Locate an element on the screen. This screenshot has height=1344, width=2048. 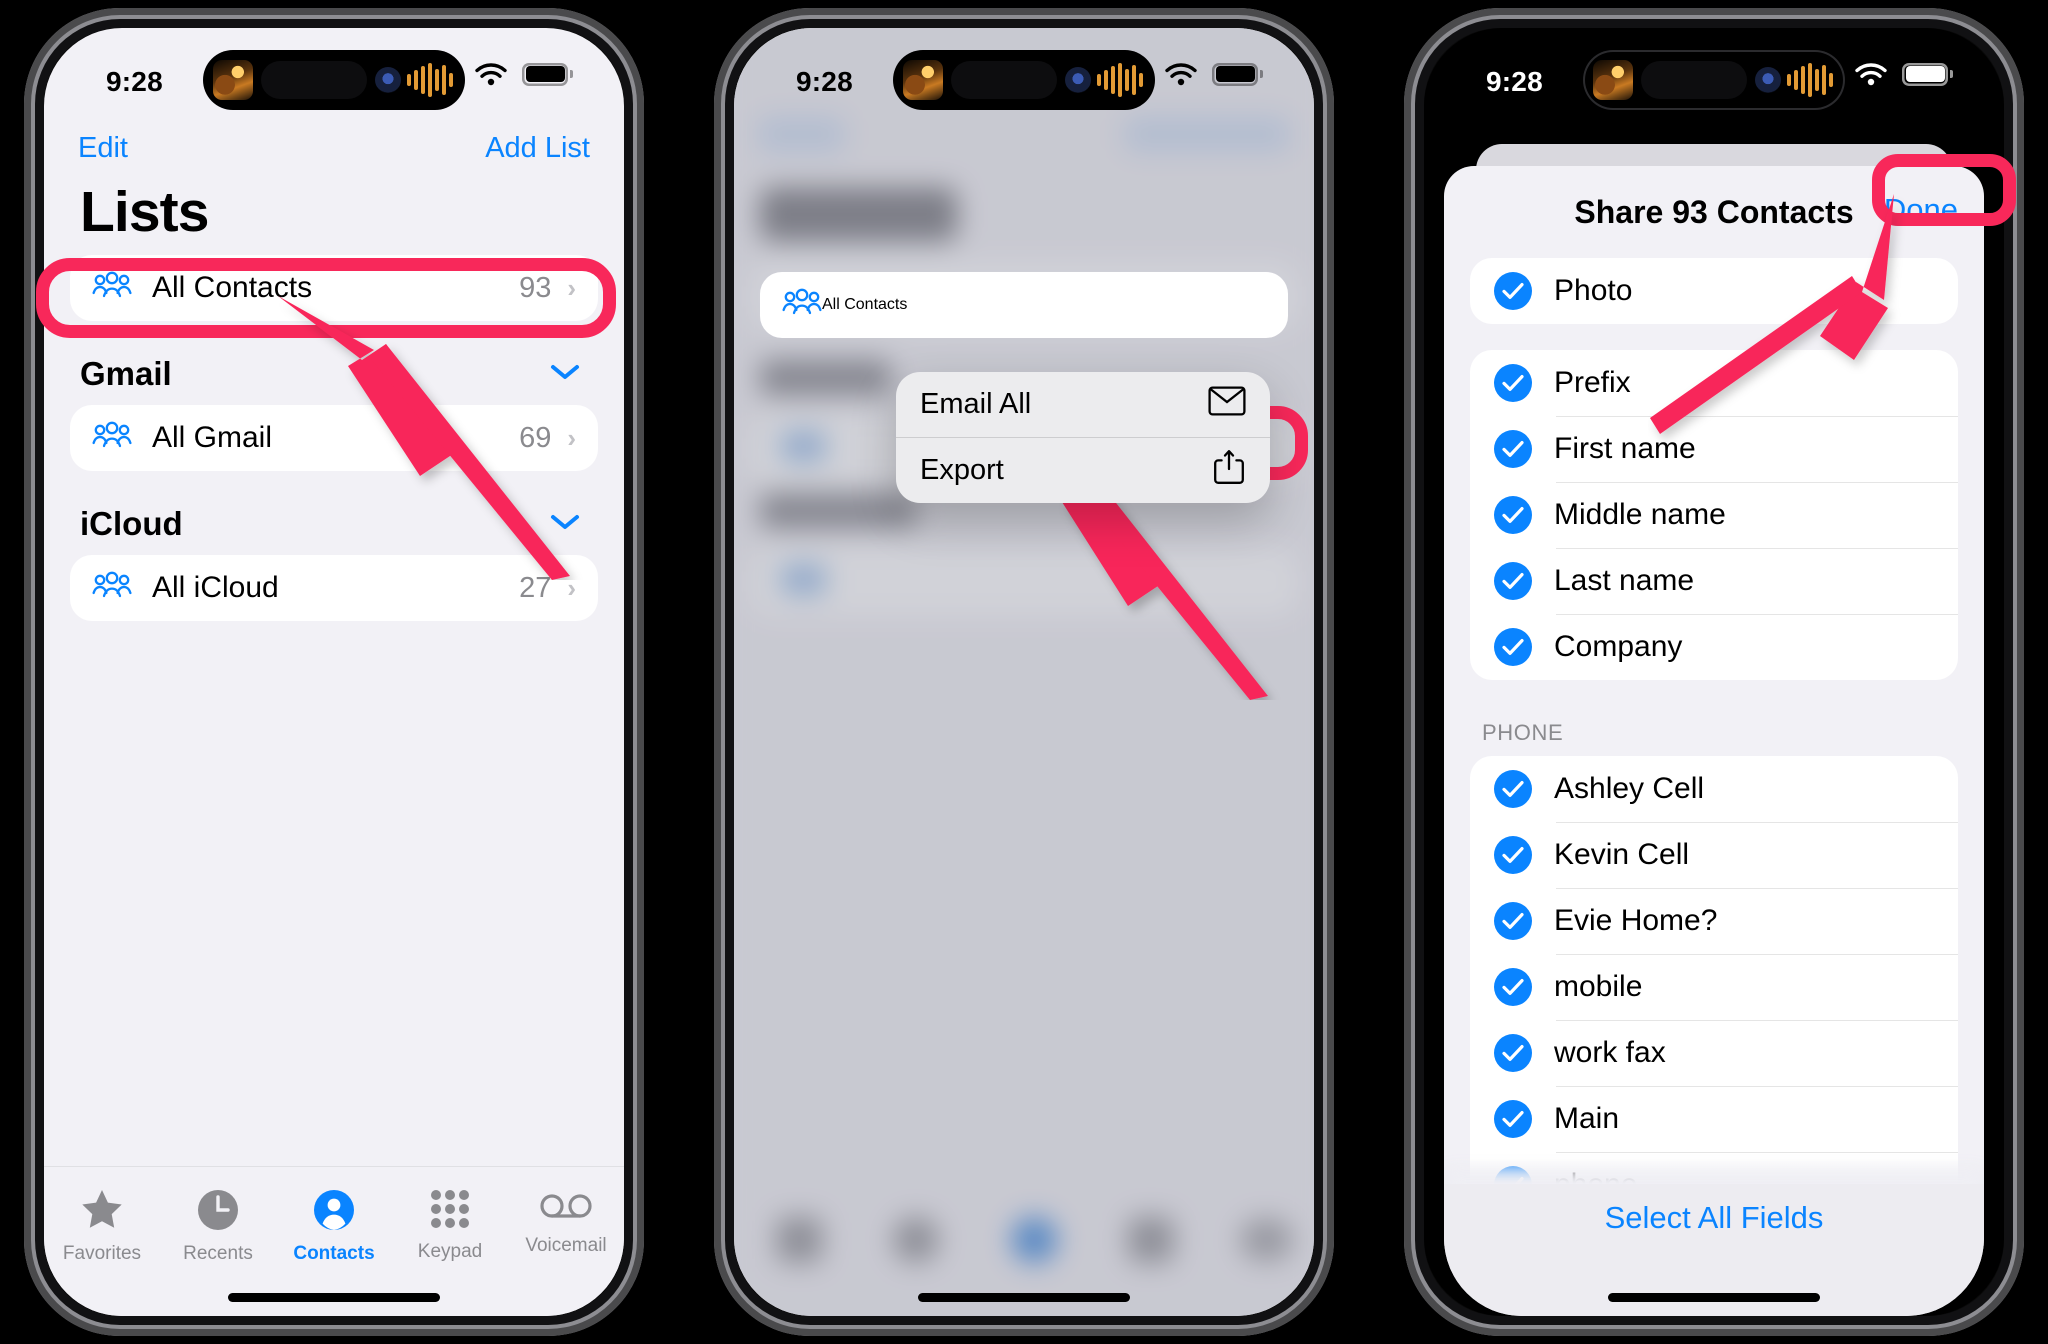
field-row-middle-name: Middle name is located at coordinates (1714, 515).